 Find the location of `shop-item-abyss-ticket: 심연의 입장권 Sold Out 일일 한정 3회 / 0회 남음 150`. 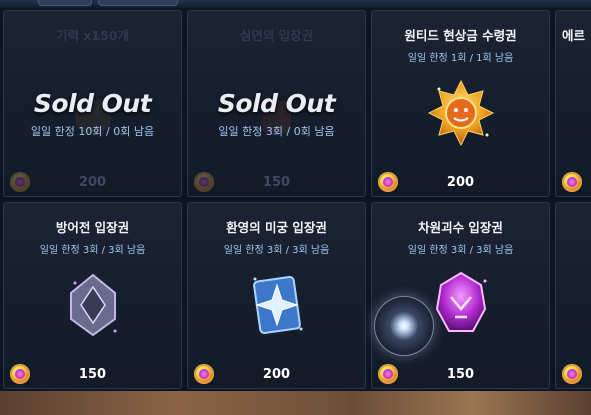

shop-item-abyss-ticket: 심연의 입장권 Sold Out 일일 한정 3회 / 0회 남음 150 is located at coordinates (276, 103).